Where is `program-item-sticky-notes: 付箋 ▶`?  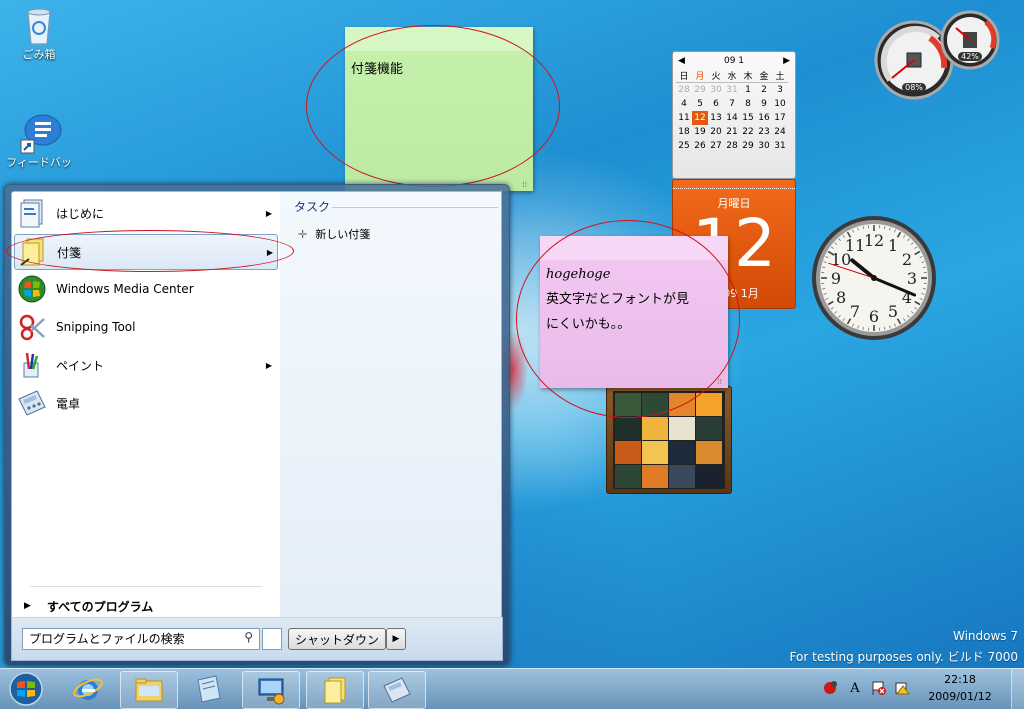
program-item-sticky-notes: 付箋 ▶ is located at coordinates (146, 252).